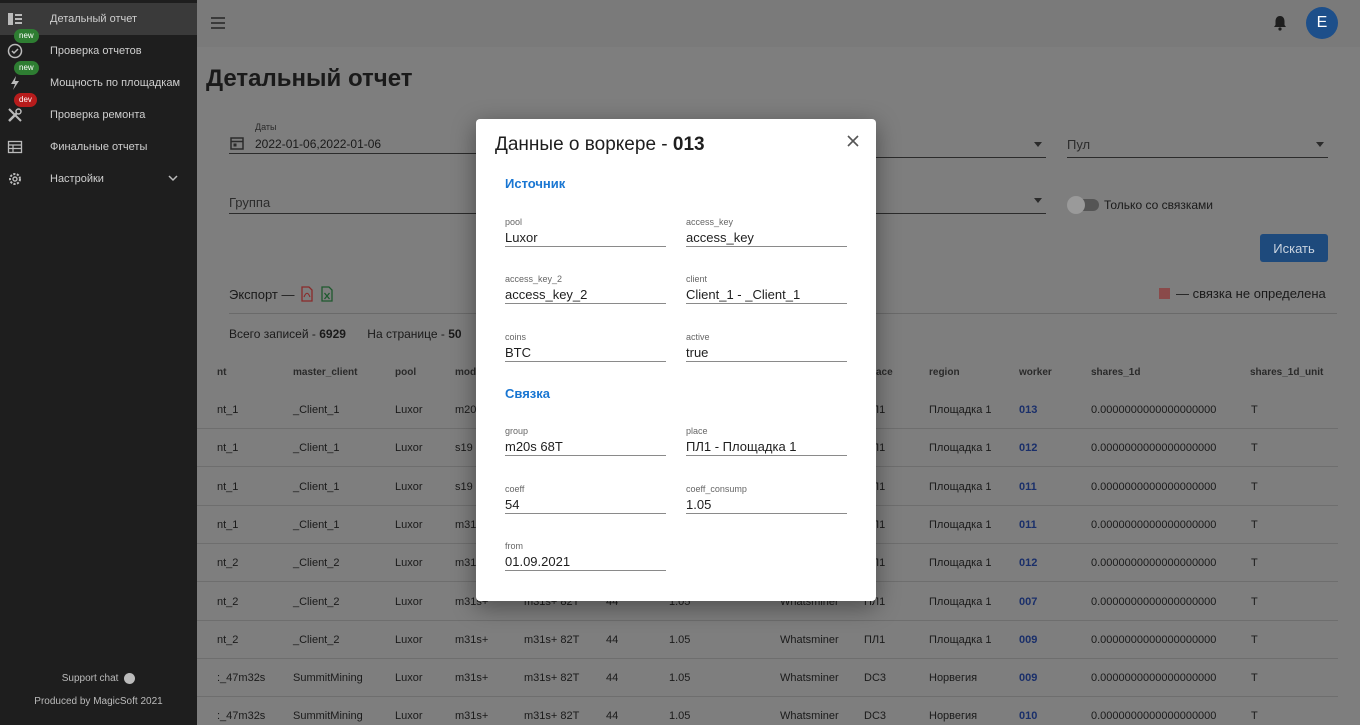 The image size is (1360, 725). What do you see at coordinates (585, 347) in the screenshot?
I see `coins-field: coins BTC` at bounding box center [585, 347].